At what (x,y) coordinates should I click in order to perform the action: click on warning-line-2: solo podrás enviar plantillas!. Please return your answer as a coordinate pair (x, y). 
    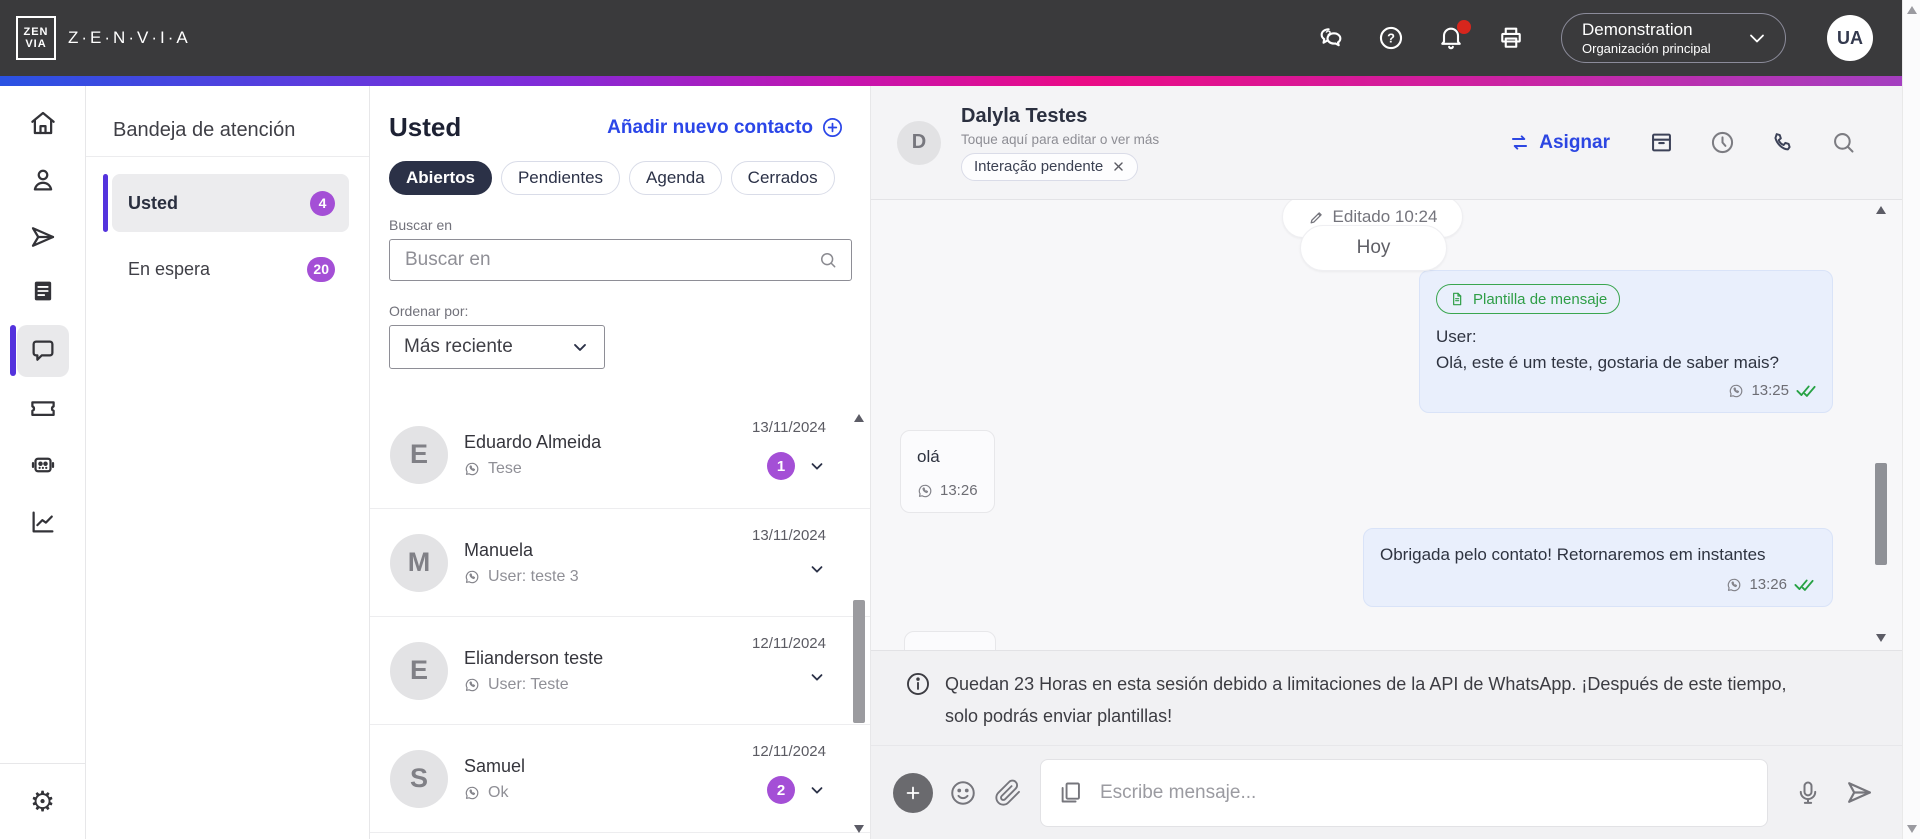
    Looking at the image, I should click on (1059, 716).